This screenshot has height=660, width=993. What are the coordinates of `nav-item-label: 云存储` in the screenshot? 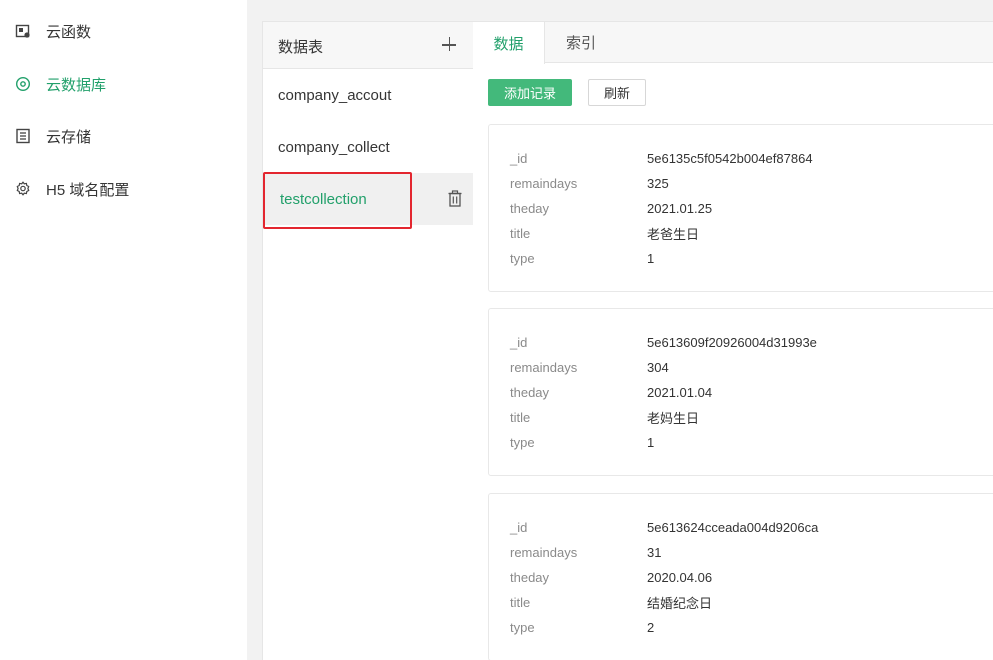 It's located at (69, 137).